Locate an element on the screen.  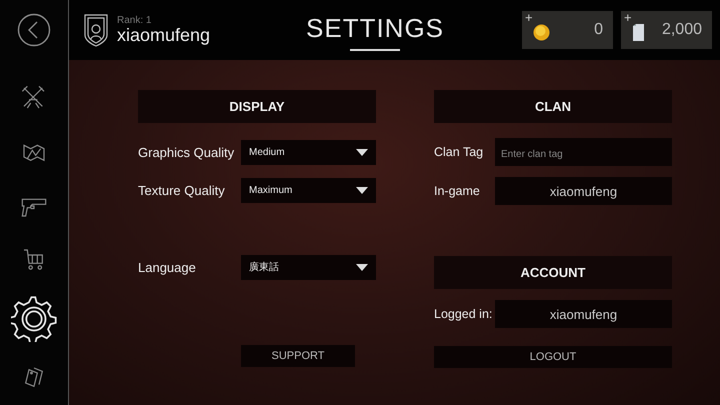
setting-label: Graphics Quality is located at coordinates (187, 153).